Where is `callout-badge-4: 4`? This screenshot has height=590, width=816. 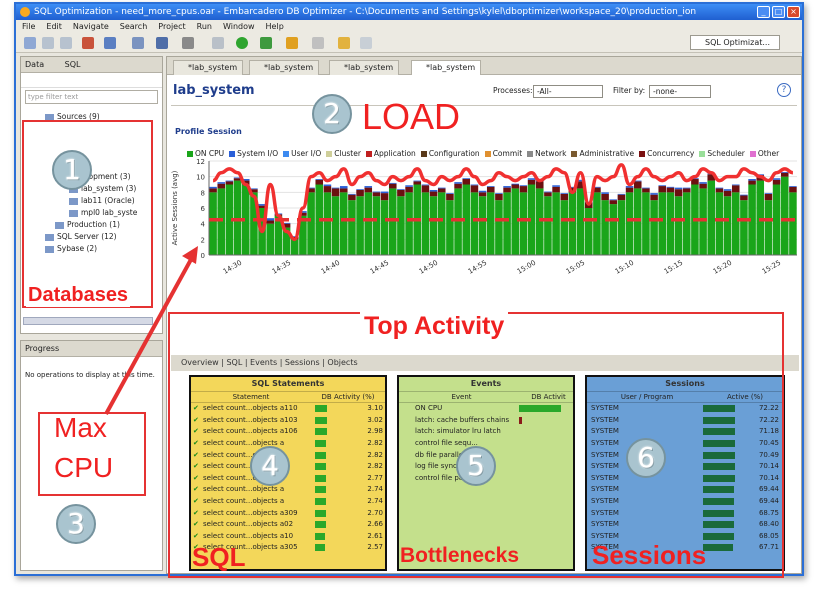 callout-badge-4: 4 is located at coordinates (270, 466).